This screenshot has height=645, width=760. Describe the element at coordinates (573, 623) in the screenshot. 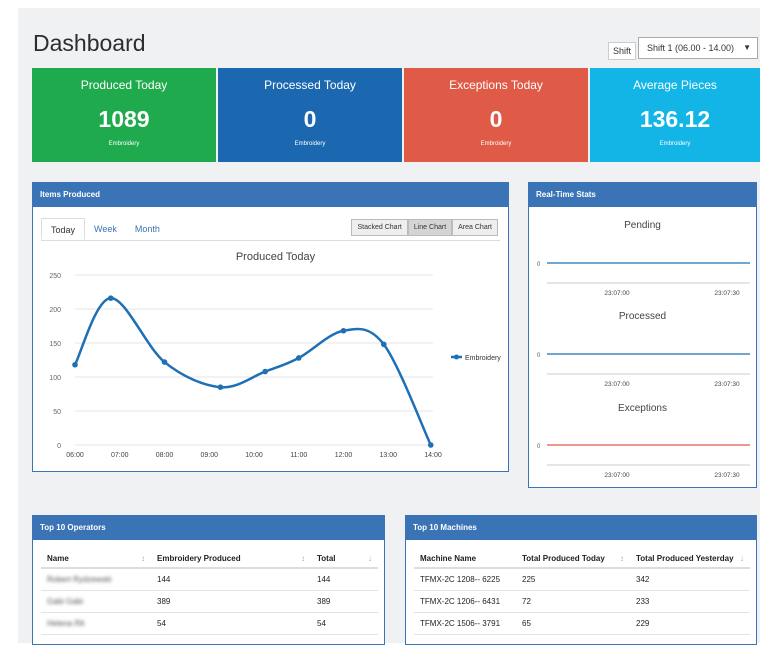

I see `machine-today: 65` at that location.